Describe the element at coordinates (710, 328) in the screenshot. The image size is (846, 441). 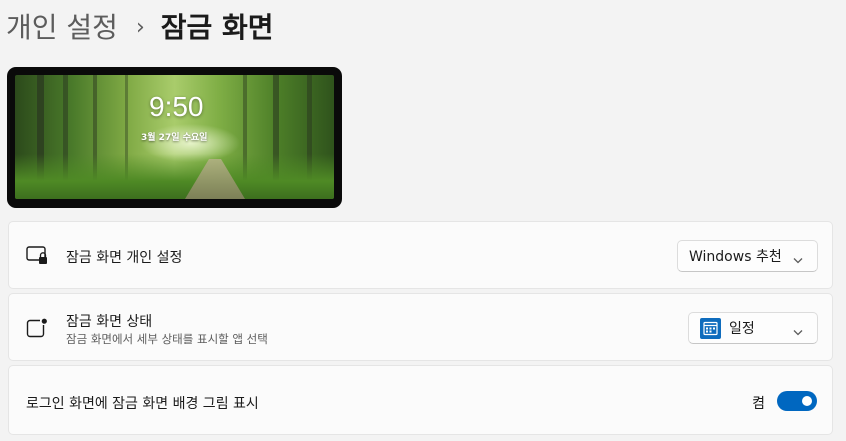
I see `calendar-icon` at that location.